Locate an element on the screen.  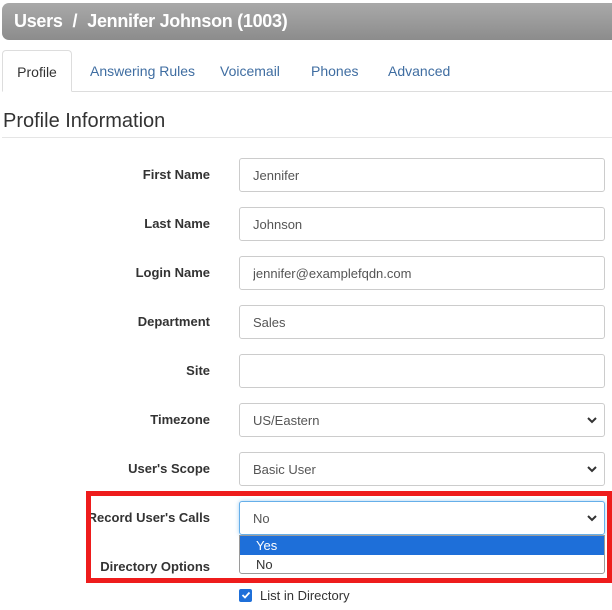
record-calls-select: No is located at coordinates (422, 518).